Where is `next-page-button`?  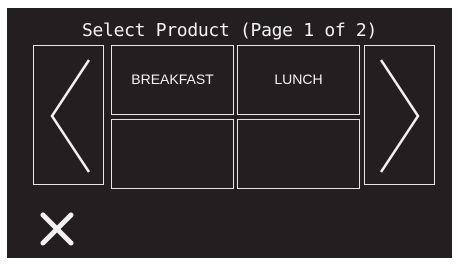 next-page-button is located at coordinates (399, 115).